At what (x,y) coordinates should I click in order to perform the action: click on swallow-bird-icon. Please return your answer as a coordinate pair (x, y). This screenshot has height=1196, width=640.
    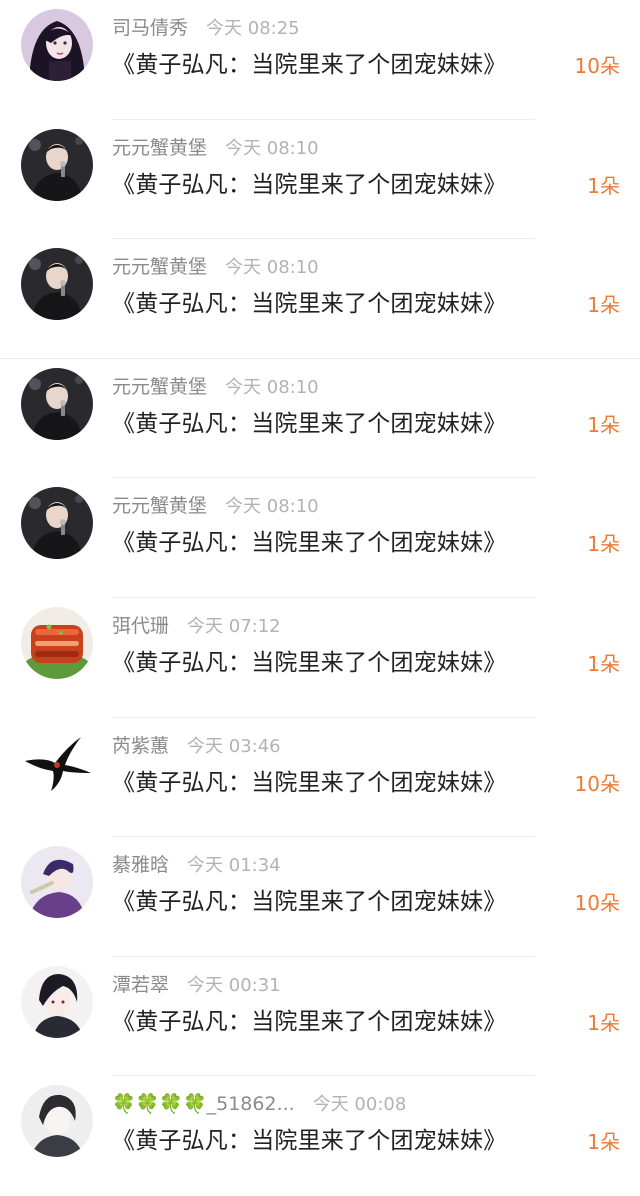
    Looking at the image, I should click on (57, 762).